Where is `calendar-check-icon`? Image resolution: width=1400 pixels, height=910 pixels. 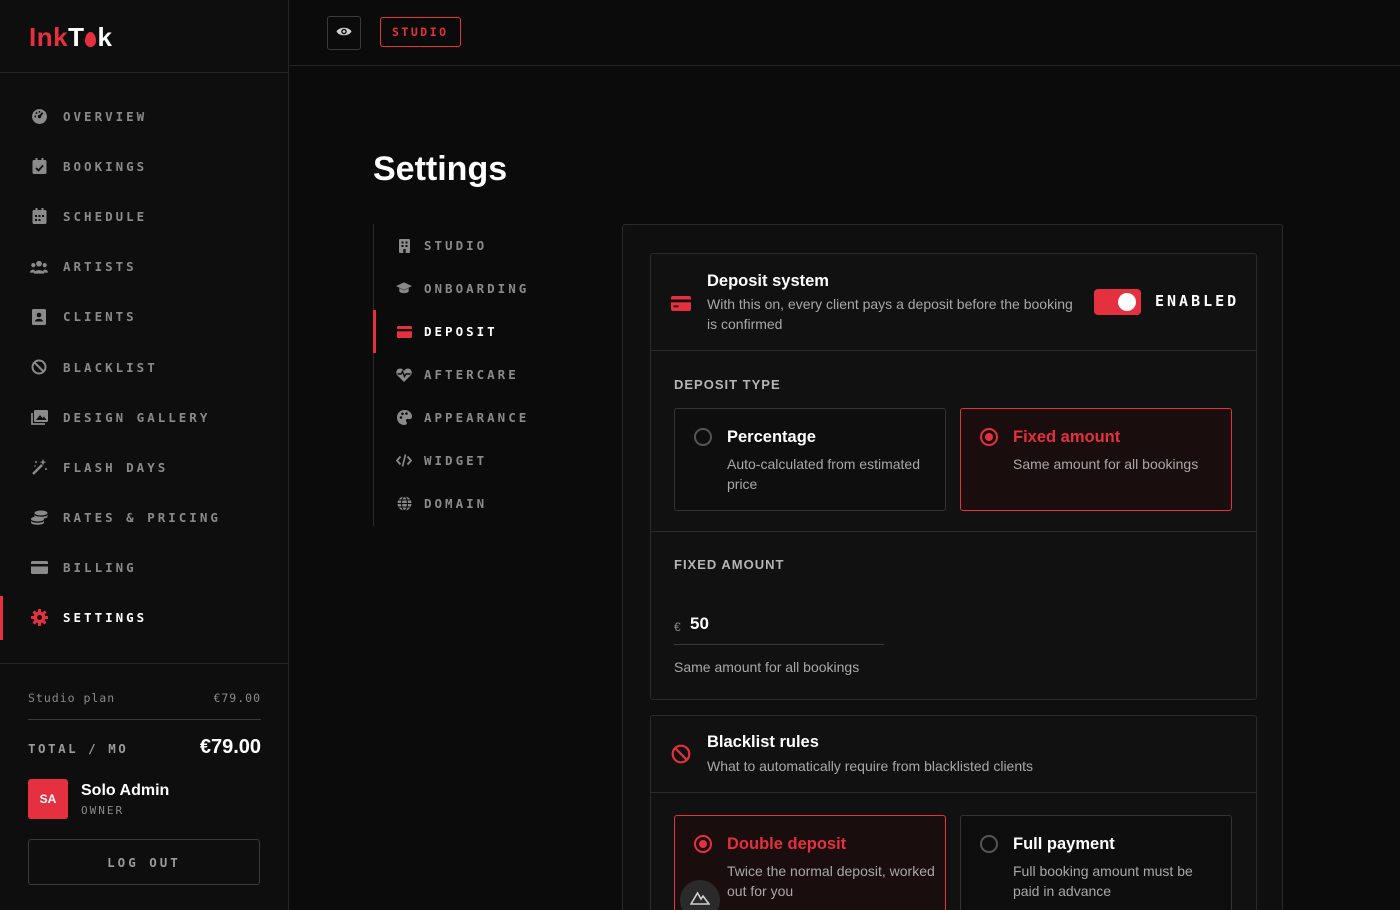 calendar-check-icon is located at coordinates (39, 166).